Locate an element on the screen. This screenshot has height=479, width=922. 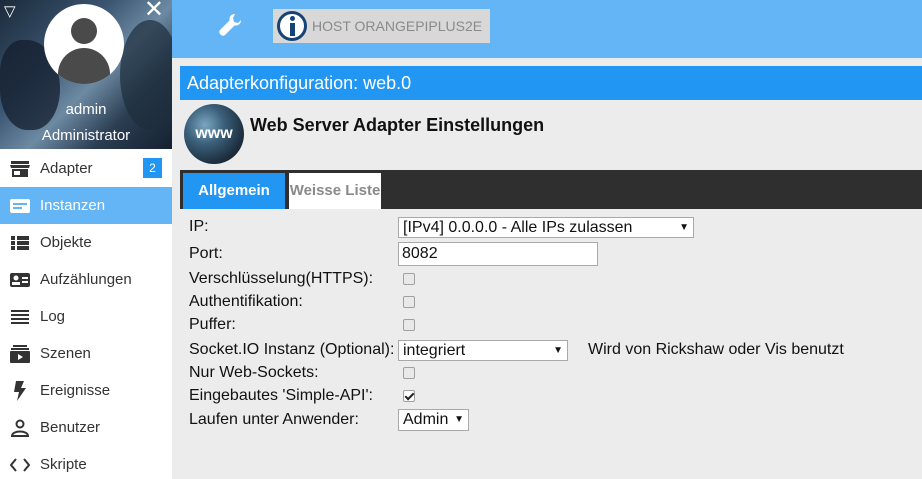
sidebar-item-log: Log is located at coordinates (86, 316).